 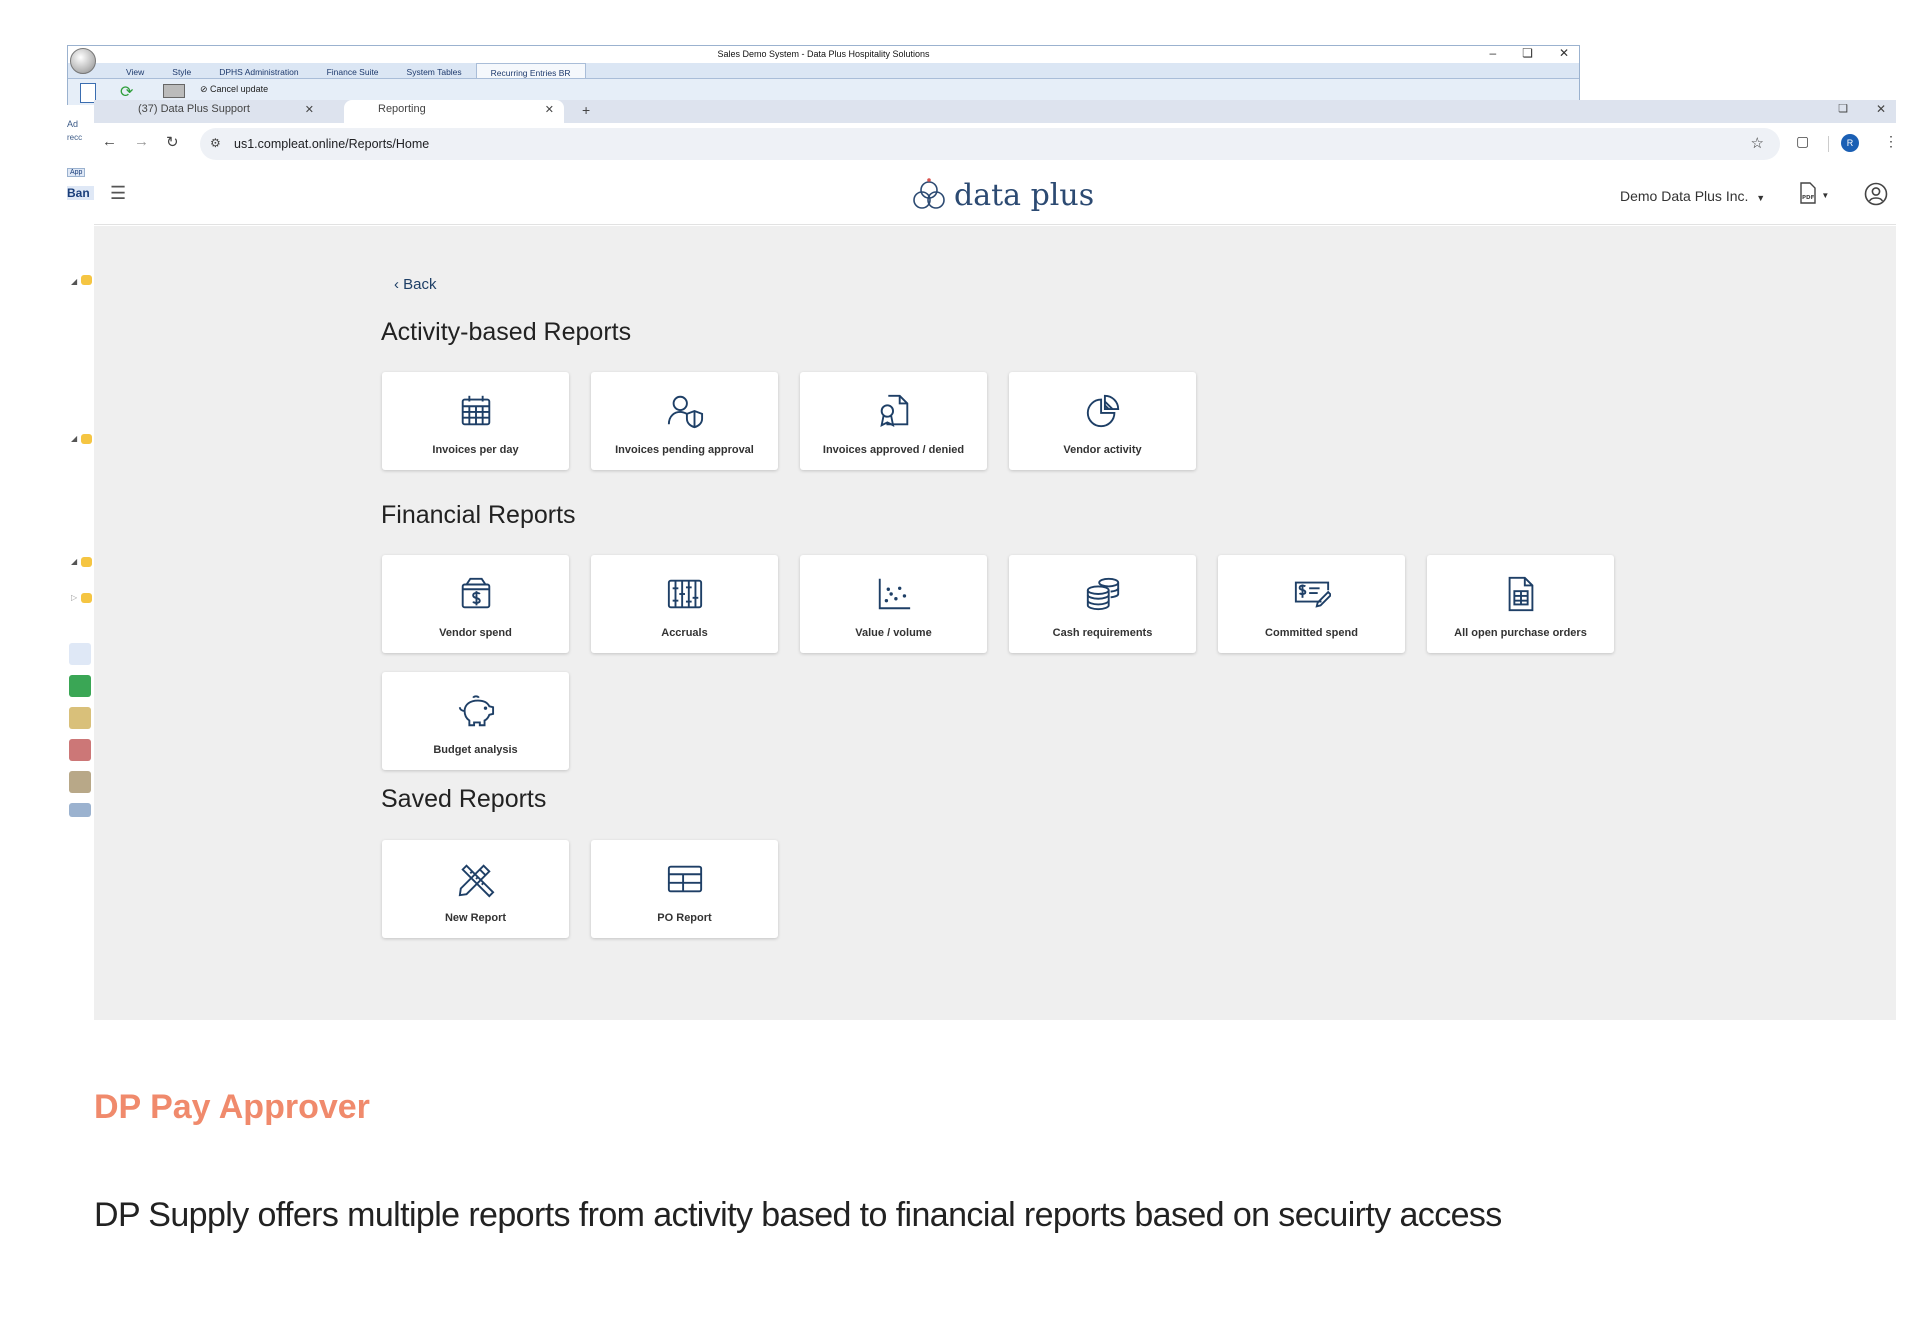 I want to click on background-app-left-panel: Ad recc App Ban ◢ ◢ ◢ ▷, so click(x=80, y=463).